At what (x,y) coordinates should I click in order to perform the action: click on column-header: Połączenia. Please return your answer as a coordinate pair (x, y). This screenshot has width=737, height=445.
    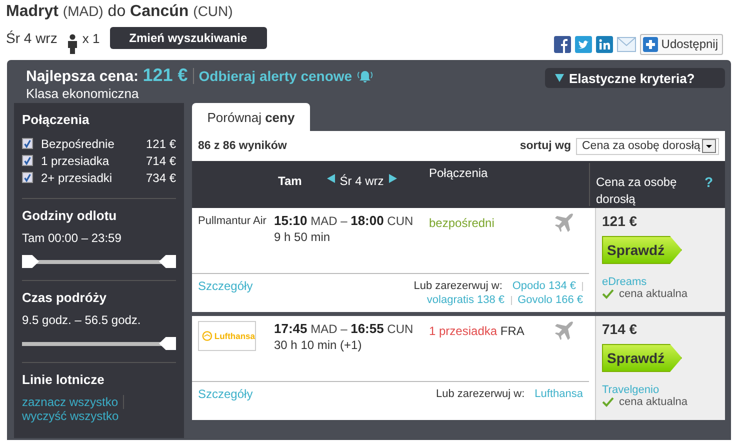
    Looking at the image, I should click on (458, 173).